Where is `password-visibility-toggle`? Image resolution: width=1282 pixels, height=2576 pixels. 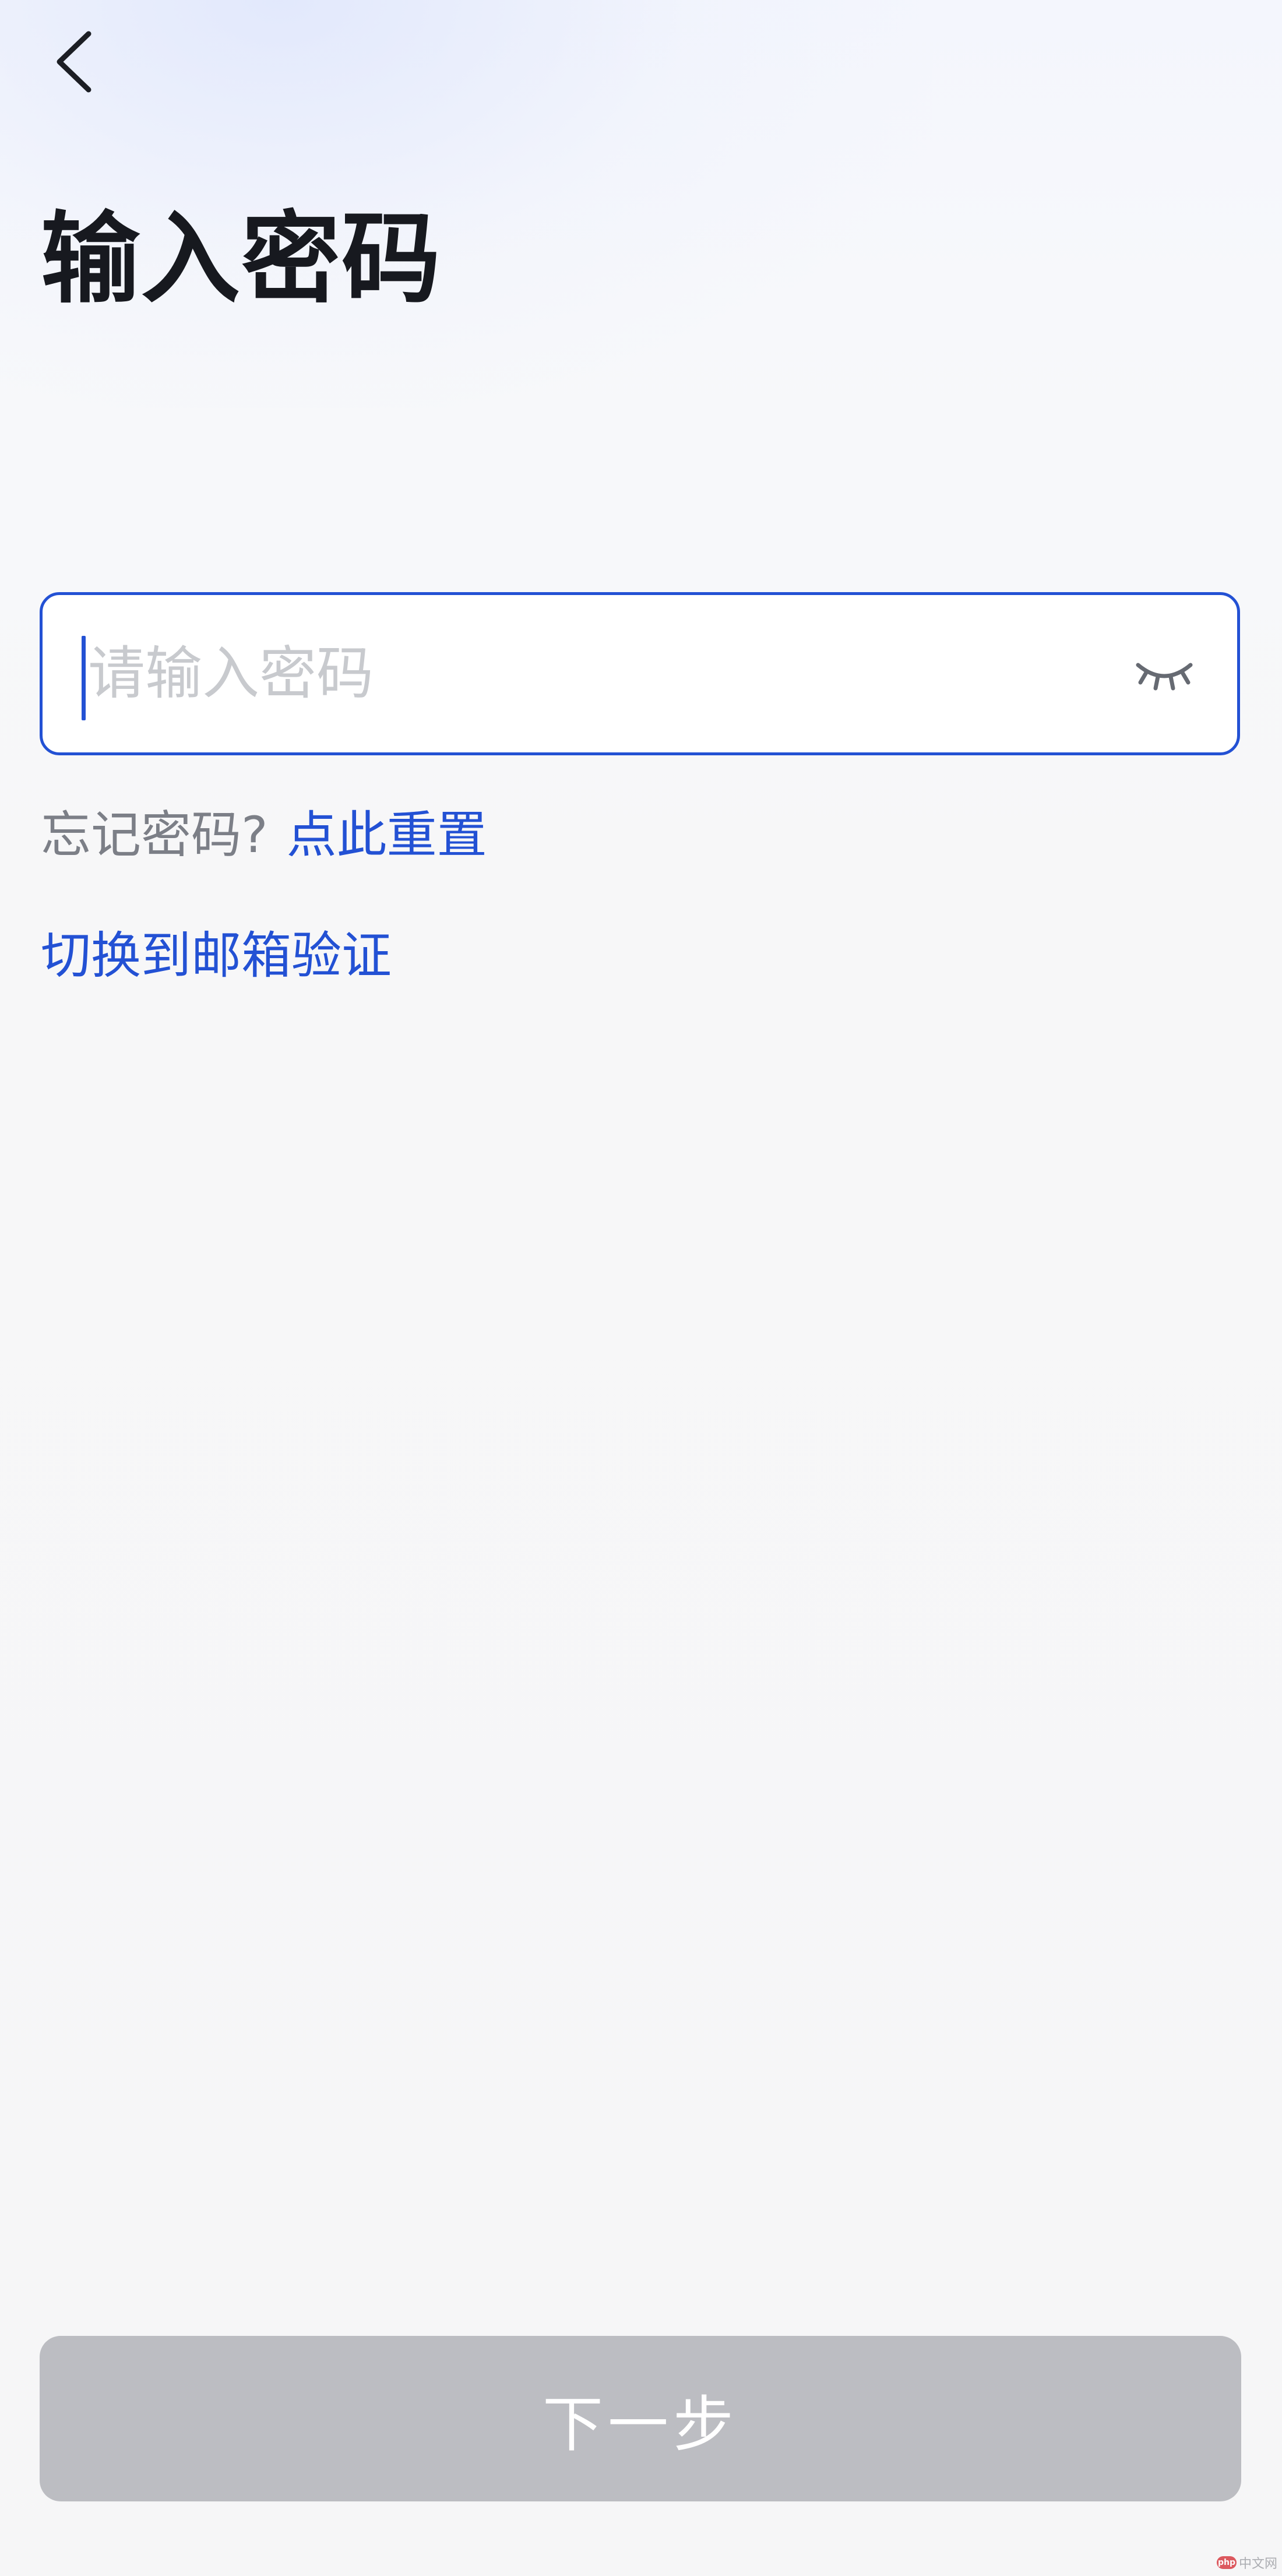
password-visibility-toggle is located at coordinates (1164, 673).